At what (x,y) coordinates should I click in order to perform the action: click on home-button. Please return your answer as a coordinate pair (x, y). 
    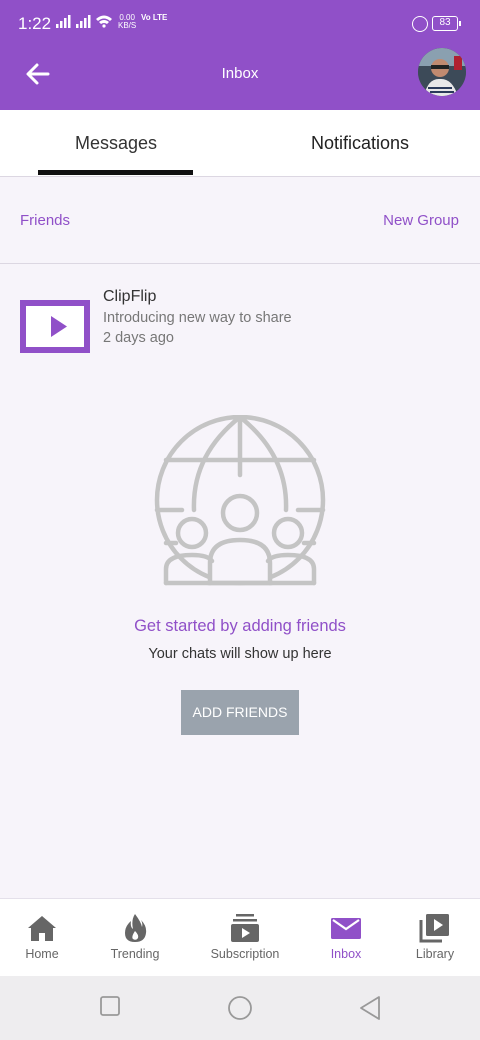
    Looking at the image, I should click on (240, 1010).